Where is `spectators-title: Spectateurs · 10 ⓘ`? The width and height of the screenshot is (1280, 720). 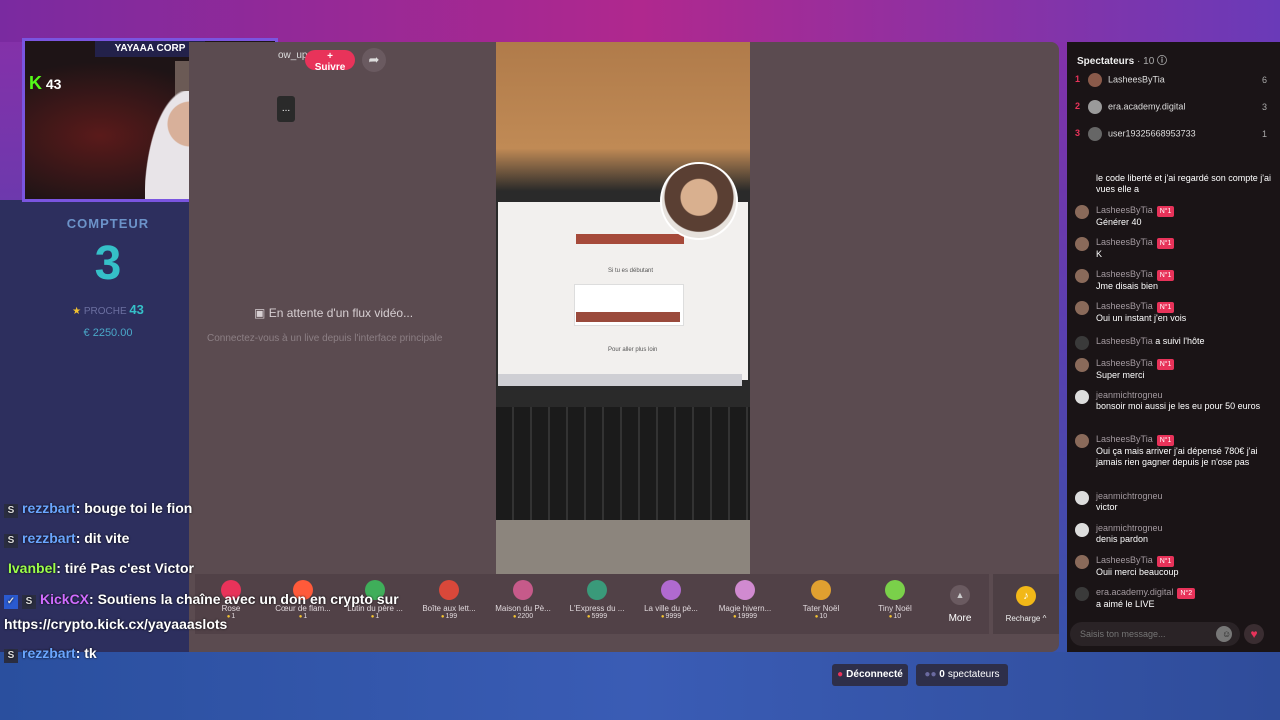 spectators-title: Spectateurs · 10 ⓘ is located at coordinates (1122, 61).